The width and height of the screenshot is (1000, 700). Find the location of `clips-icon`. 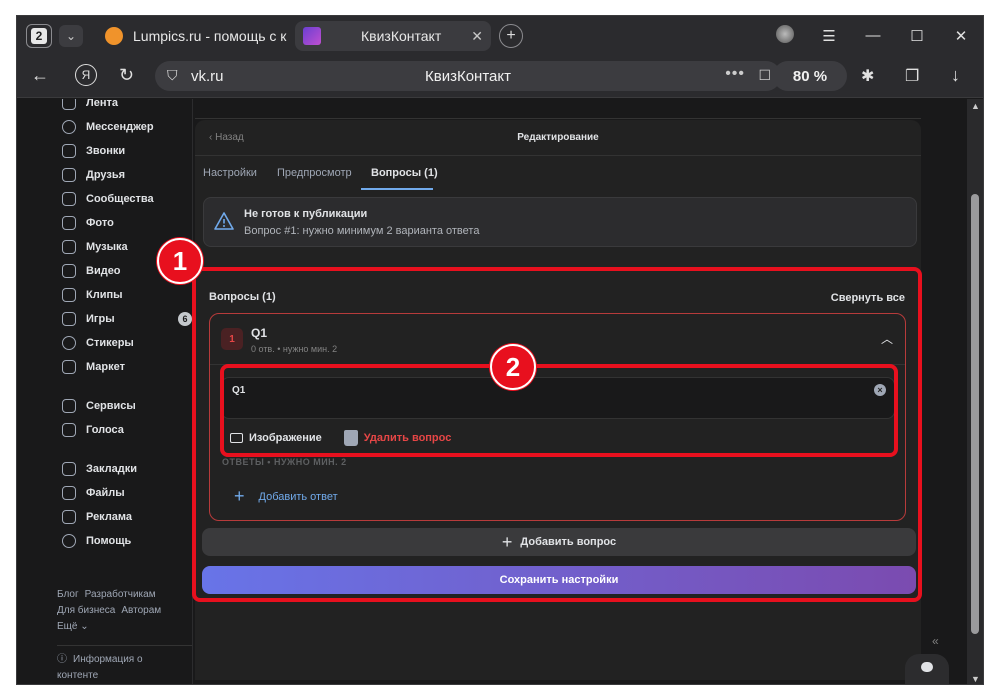

clips-icon is located at coordinates (69, 295).